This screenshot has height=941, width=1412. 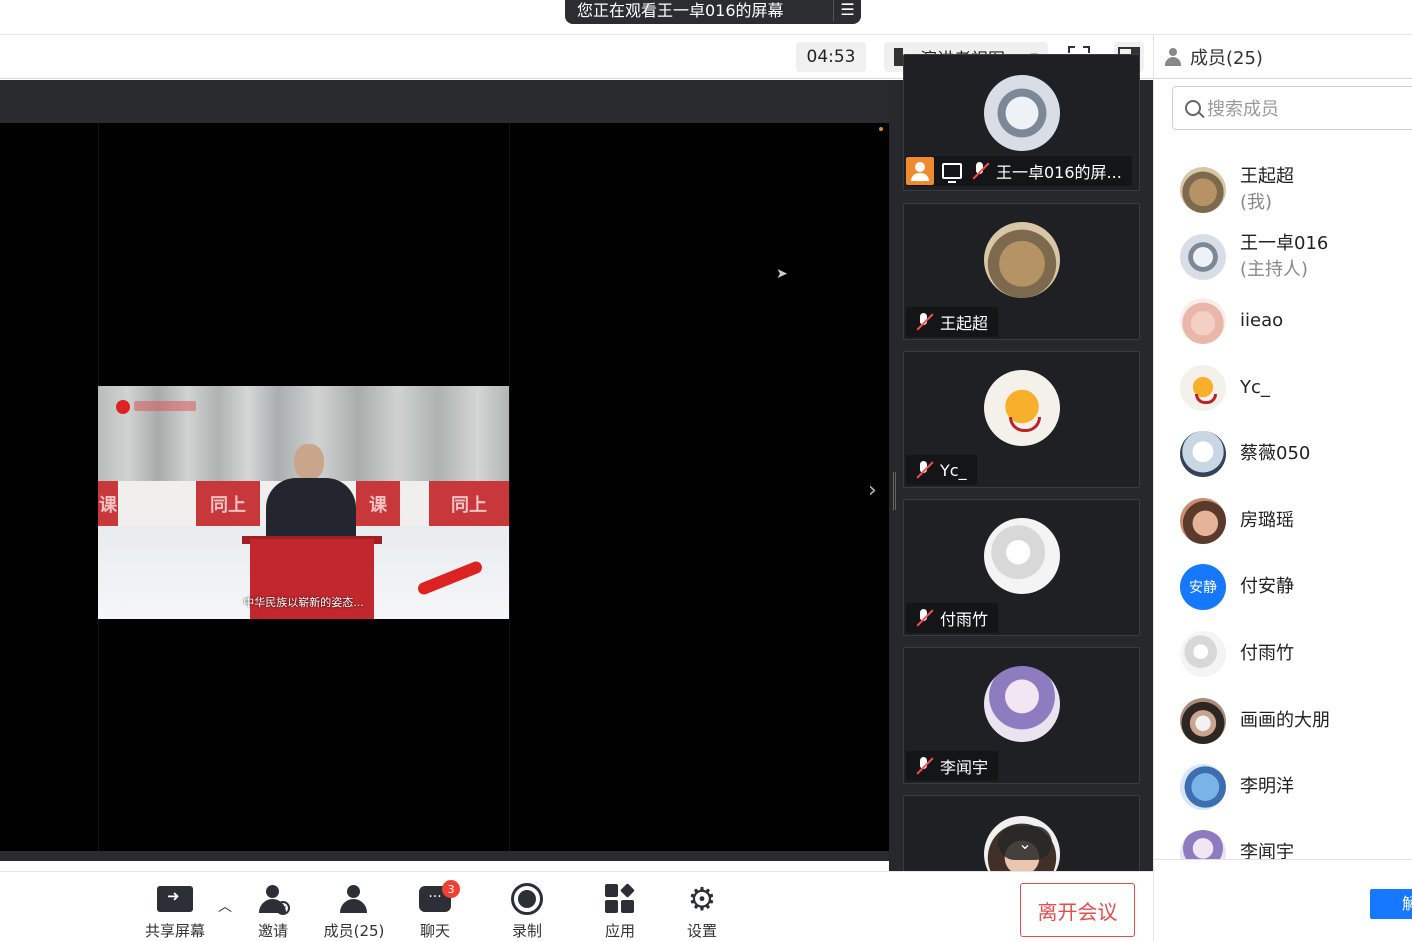 What do you see at coordinates (872, 490) in the screenshot?
I see `chevron-right-icon: ›` at bounding box center [872, 490].